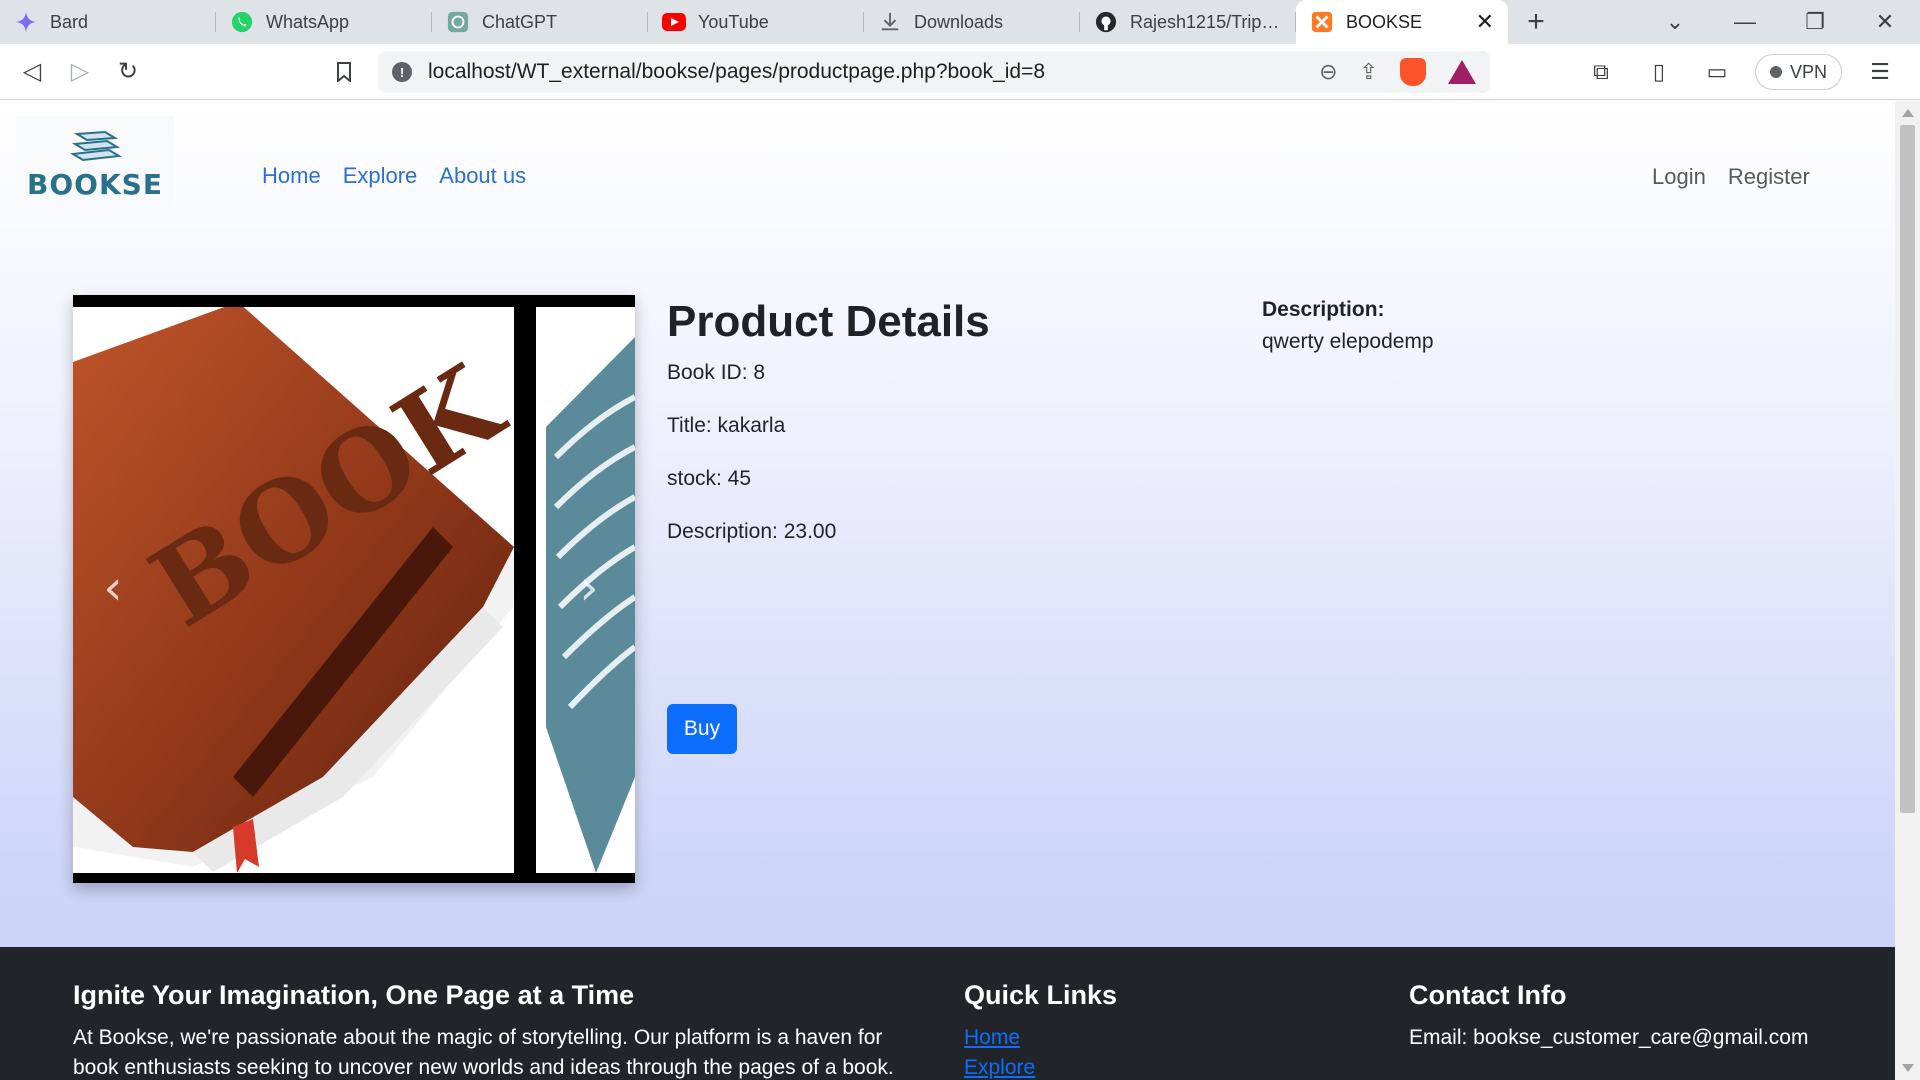  Describe the element at coordinates (1462, 72) in the screenshot. I see `brave-rewards-icon` at that location.